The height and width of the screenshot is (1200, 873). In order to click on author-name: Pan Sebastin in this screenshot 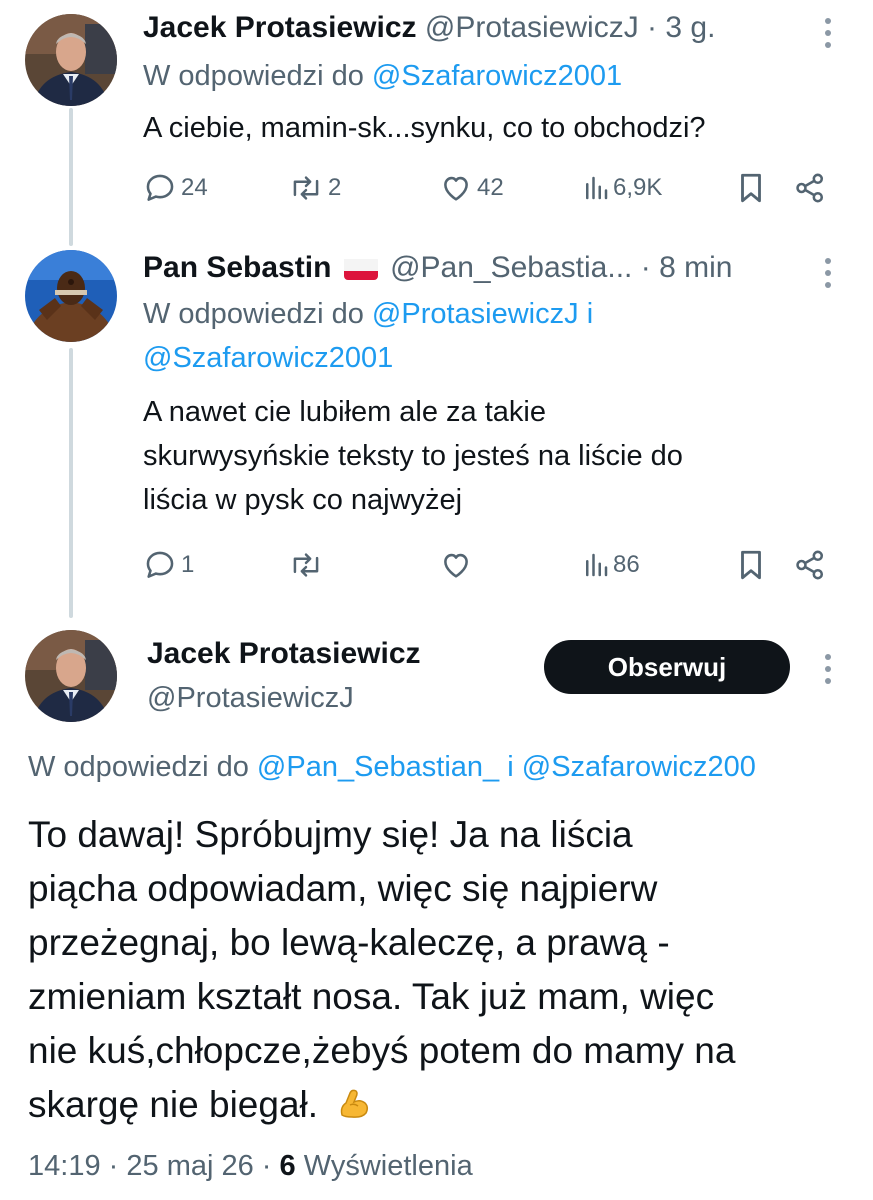, I will do `click(237, 267)`.